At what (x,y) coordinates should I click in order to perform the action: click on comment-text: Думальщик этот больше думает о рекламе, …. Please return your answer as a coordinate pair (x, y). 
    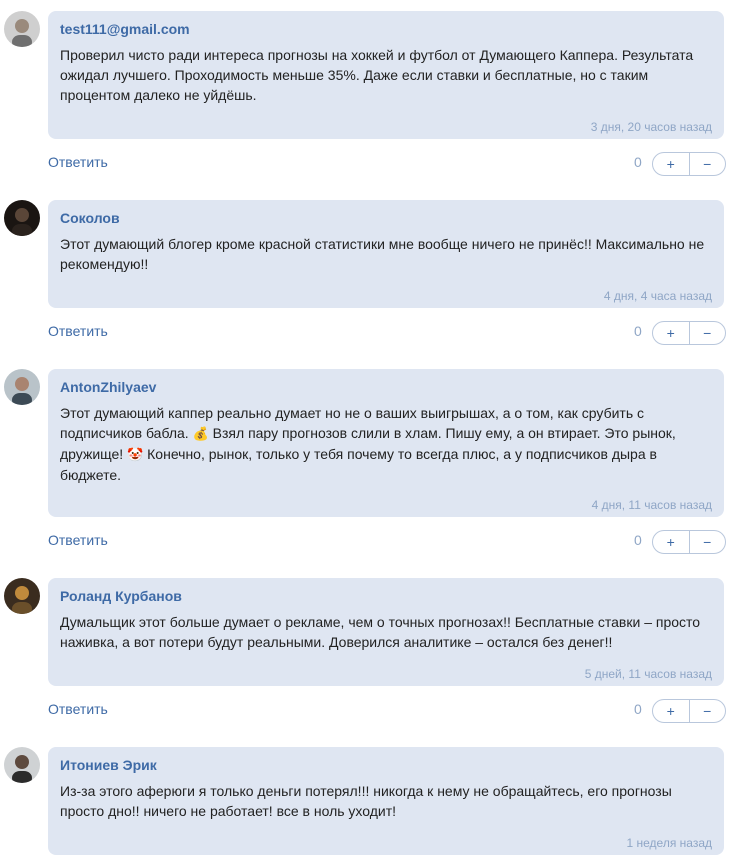
    Looking at the image, I should click on (380, 632).